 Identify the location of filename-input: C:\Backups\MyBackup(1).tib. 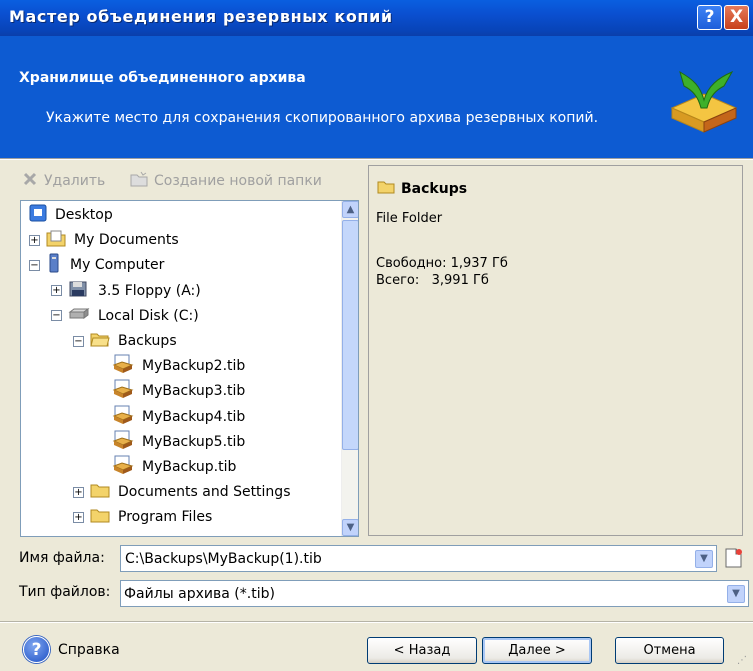
(223, 559).